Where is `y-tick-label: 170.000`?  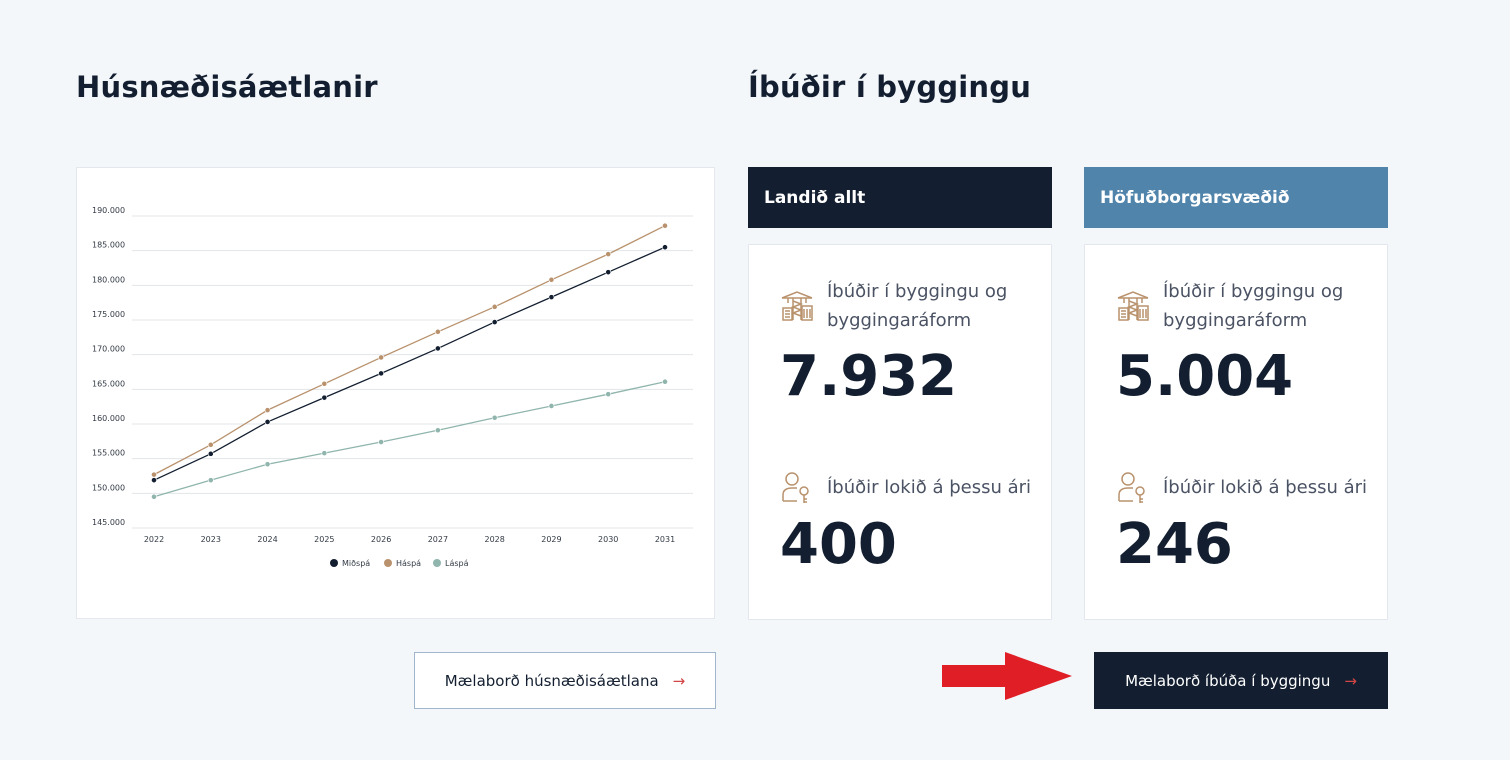 y-tick-label: 170.000 is located at coordinates (108, 349).